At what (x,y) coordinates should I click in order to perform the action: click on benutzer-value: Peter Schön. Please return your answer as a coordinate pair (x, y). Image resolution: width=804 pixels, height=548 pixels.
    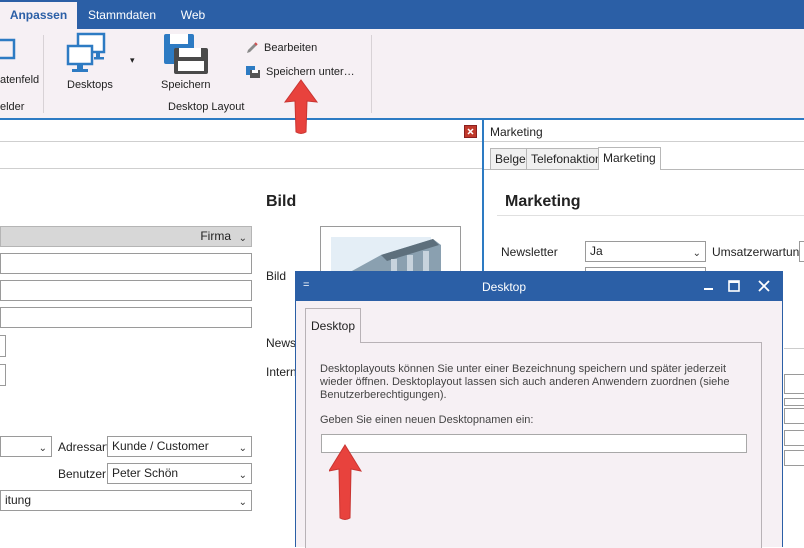
    Looking at the image, I should click on (145, 473).